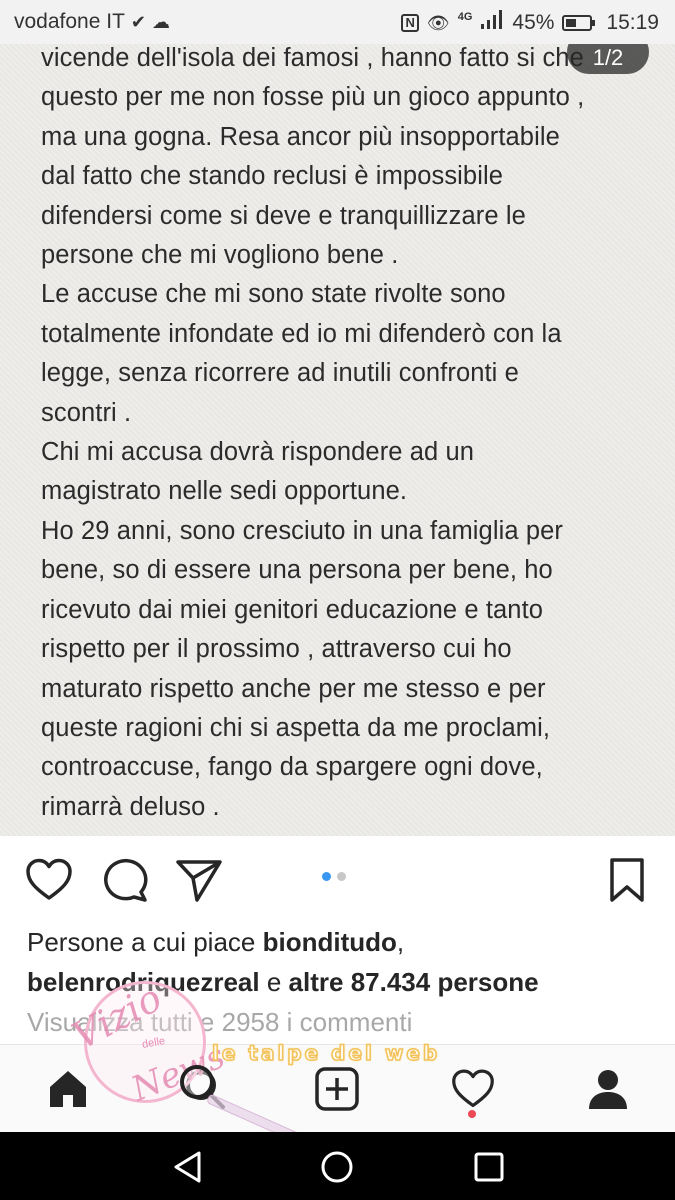 This screenshot has height=1200, width=675. What do you see at coordinates (438, 23) in the screenshot?
I see `eye-icon: 👁` at bounding box center [438, 23].